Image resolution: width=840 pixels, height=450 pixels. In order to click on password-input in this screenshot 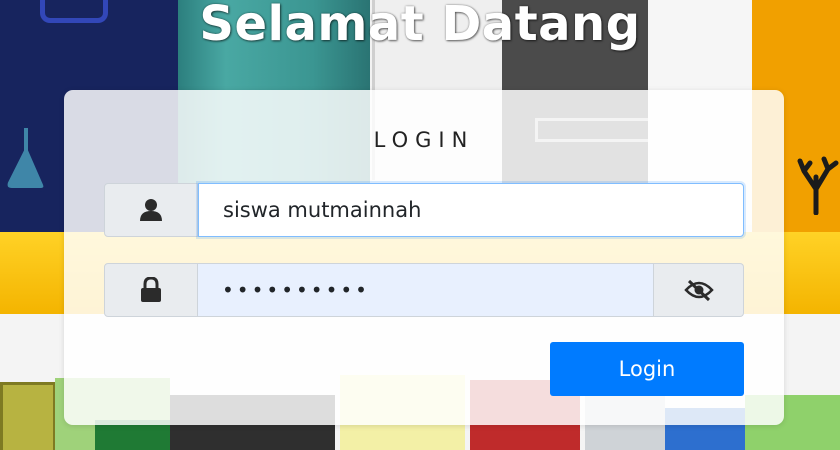, I will do `click(426, 290)`.